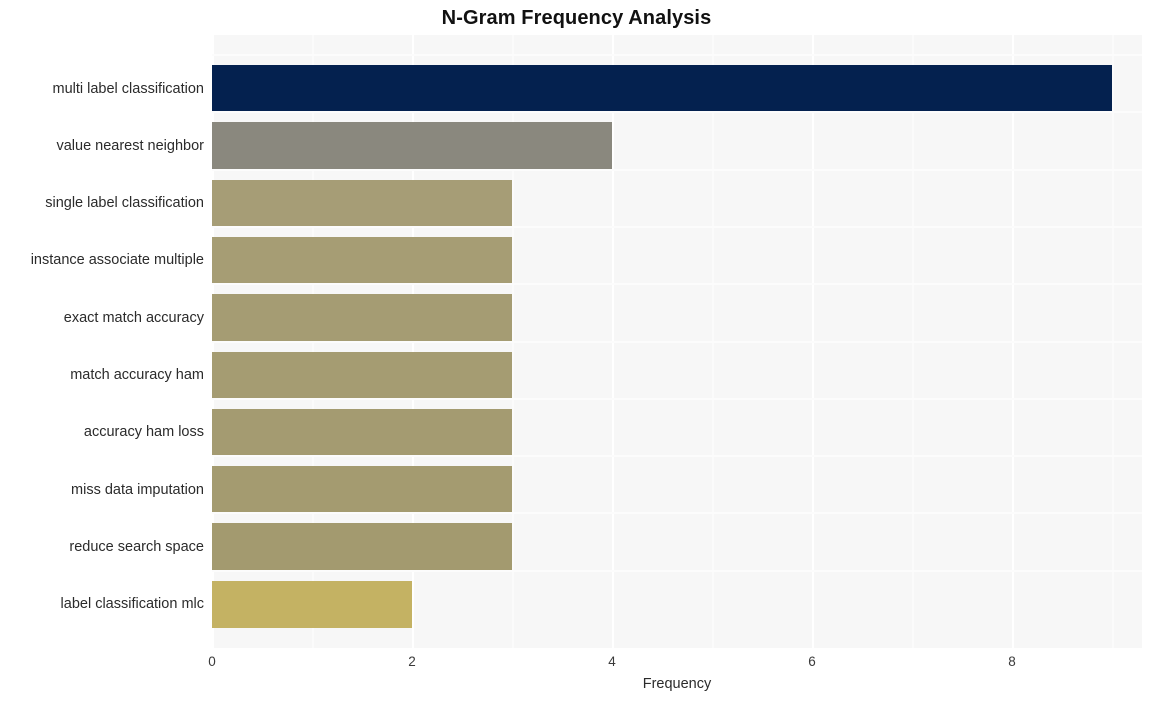 The image size is (1153, 701). Describe the element at coordinates (137, 375) in the screenshot. I see `y-tick-label: match accuracy ham` at that location.